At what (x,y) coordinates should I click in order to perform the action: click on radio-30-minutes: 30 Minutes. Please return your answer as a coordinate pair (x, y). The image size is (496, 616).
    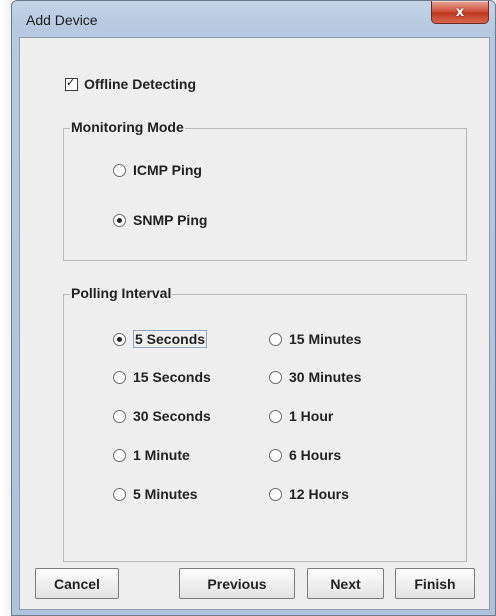
    Looking at the image, I should click on (315, 377).